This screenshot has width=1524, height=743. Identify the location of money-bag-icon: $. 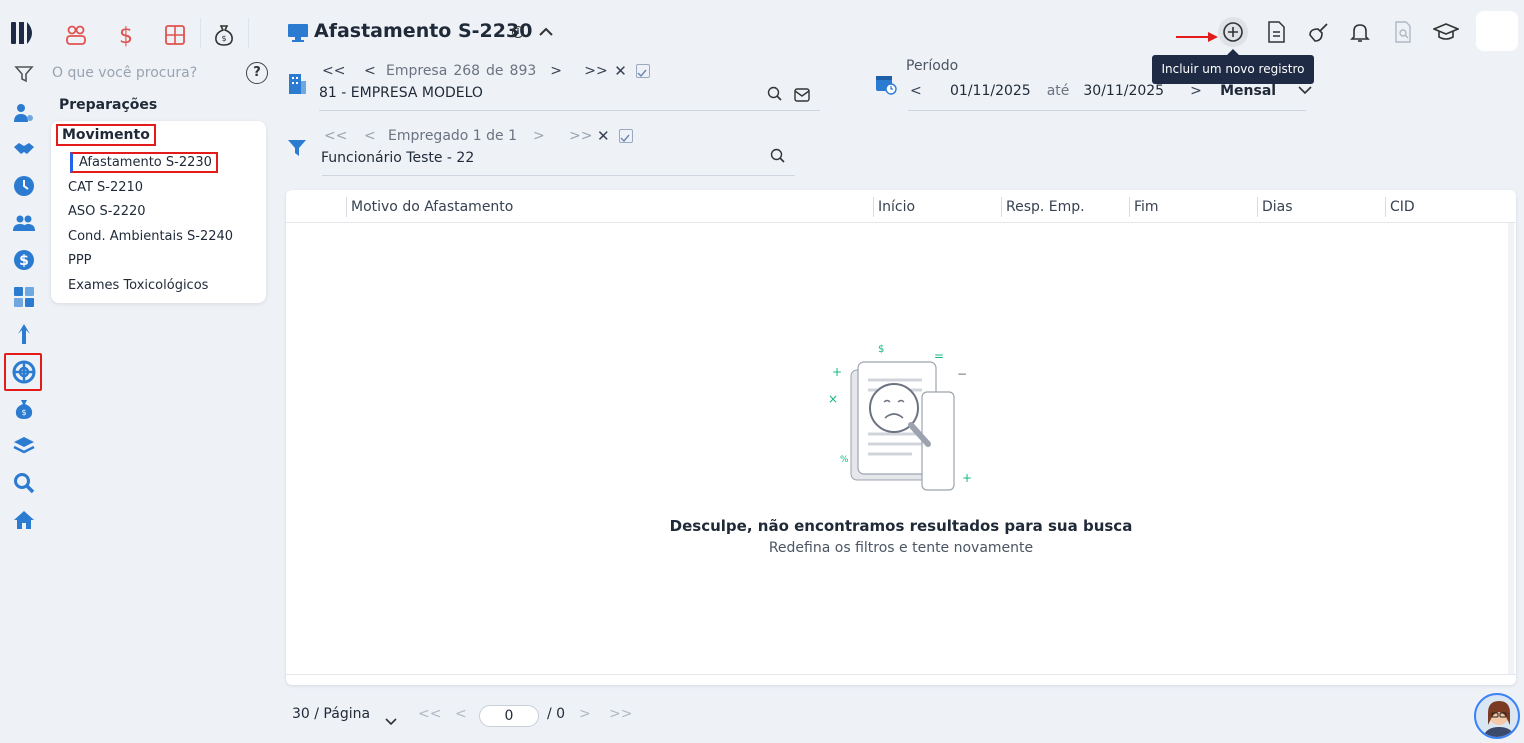
(24, 409).